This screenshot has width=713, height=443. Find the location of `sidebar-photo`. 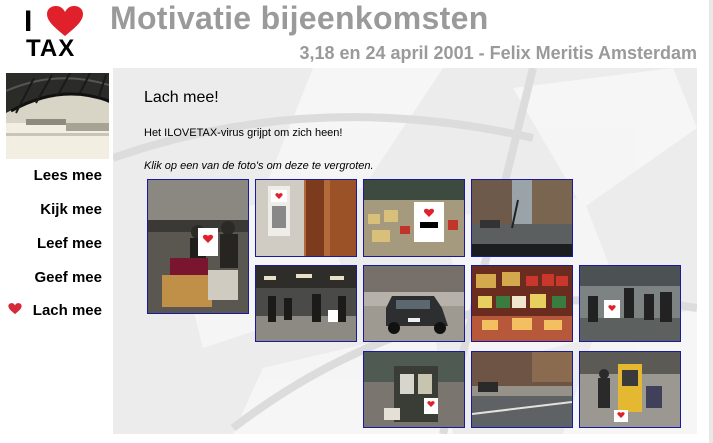

sidebar-photo is located at coordinates (57, 116).